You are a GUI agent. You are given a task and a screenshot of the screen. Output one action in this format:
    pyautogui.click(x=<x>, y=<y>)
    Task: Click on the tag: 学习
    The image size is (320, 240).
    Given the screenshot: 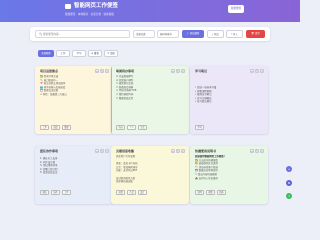 What is the action you would take?
    pyautogui.click(x=200, y=127)
    